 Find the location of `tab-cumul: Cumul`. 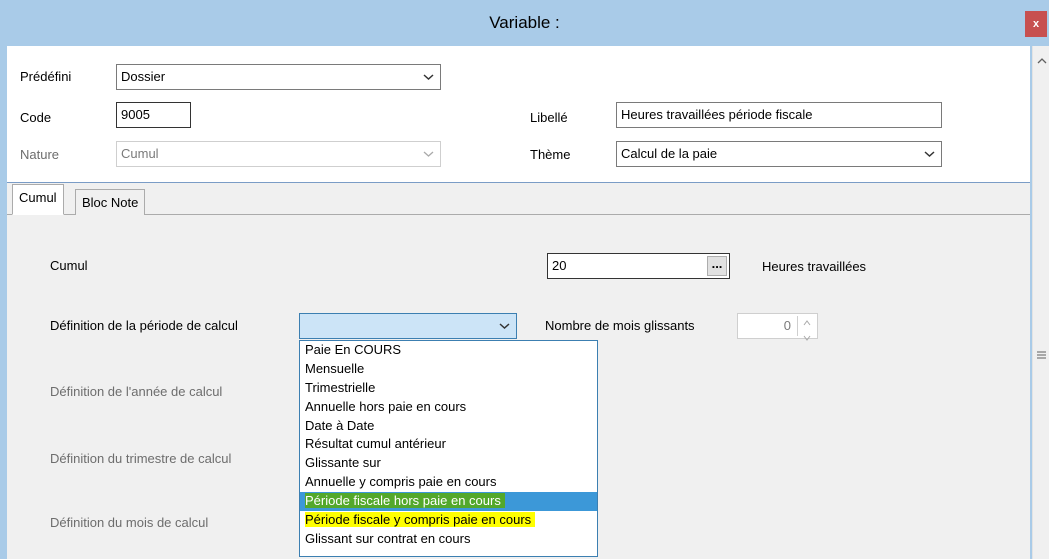

tab-cumul: Cumul is located at coordinates (38, 199).